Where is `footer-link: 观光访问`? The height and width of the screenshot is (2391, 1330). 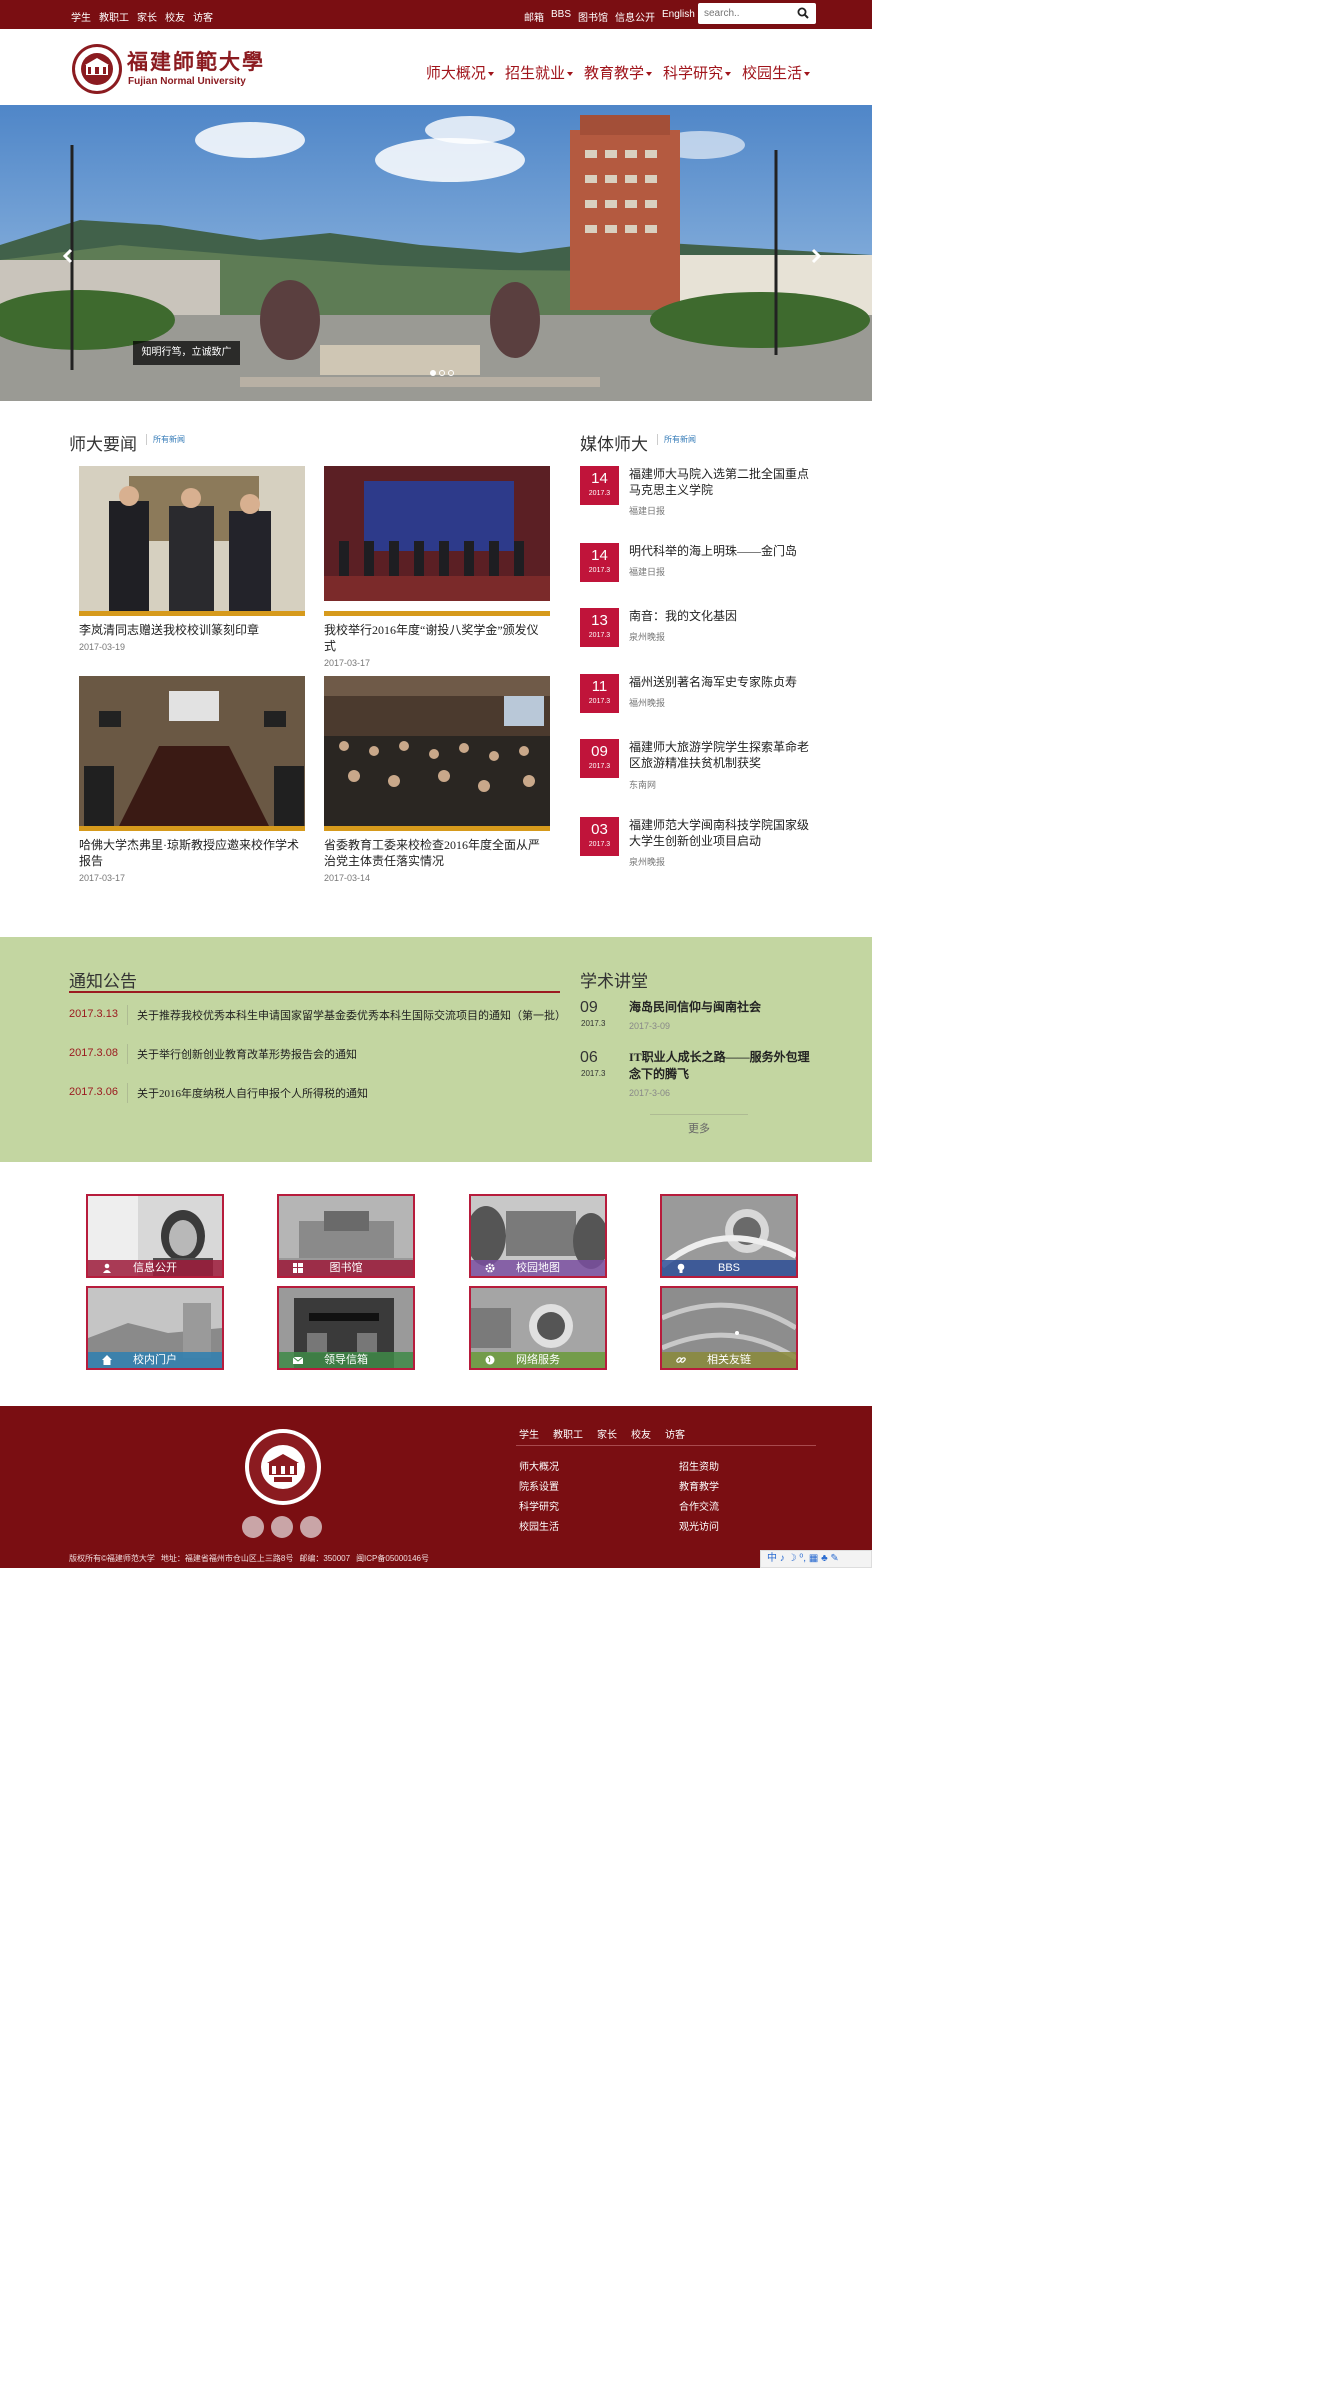 footer-link: 观光访问 is located at coordinates (699, 1528).